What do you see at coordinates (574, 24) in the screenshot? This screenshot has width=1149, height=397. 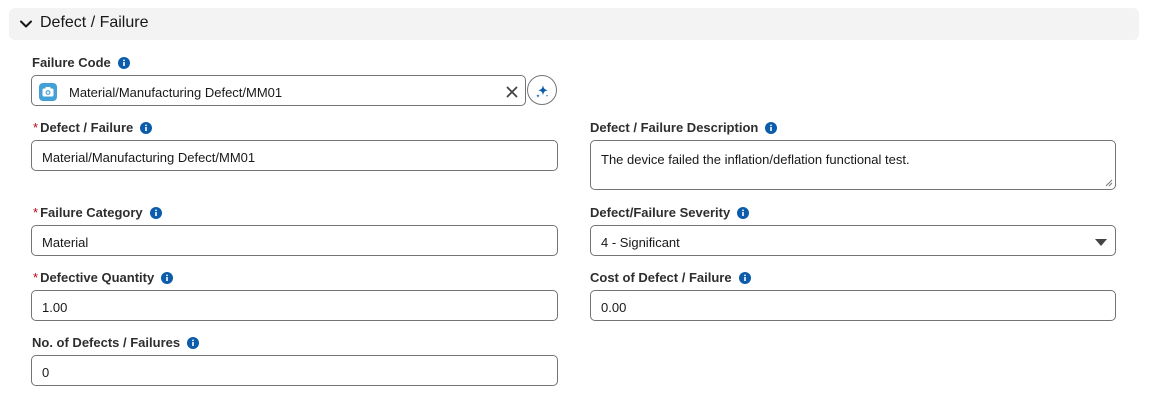 I see `section-header: Defect / Failure` at bounding box center [574, 24].